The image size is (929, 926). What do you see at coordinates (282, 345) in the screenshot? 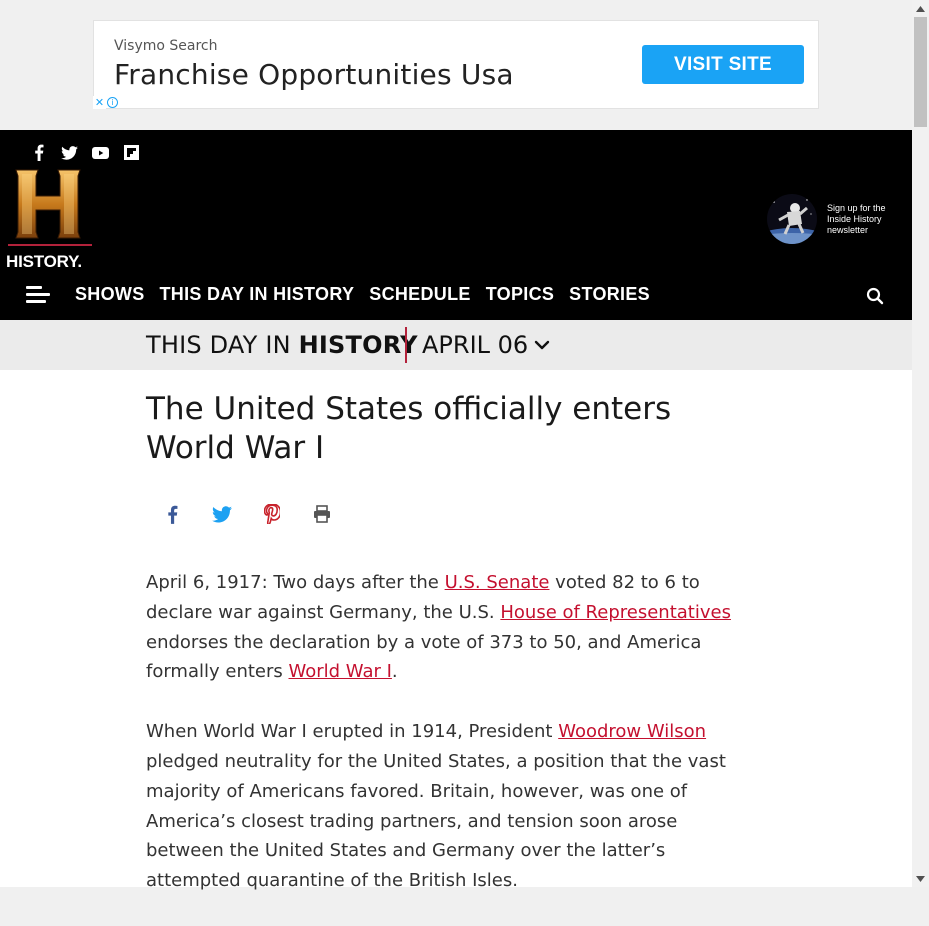
I see `this-day-title: THIS DAY IN HISTORY` at bounding box center [282, 345].